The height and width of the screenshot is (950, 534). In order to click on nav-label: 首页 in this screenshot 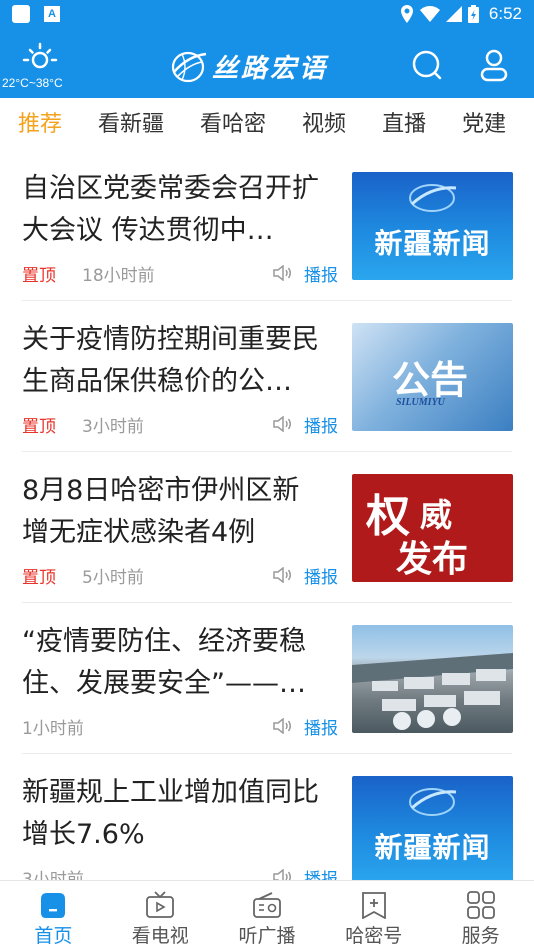, I will do `click(53, 936)`.